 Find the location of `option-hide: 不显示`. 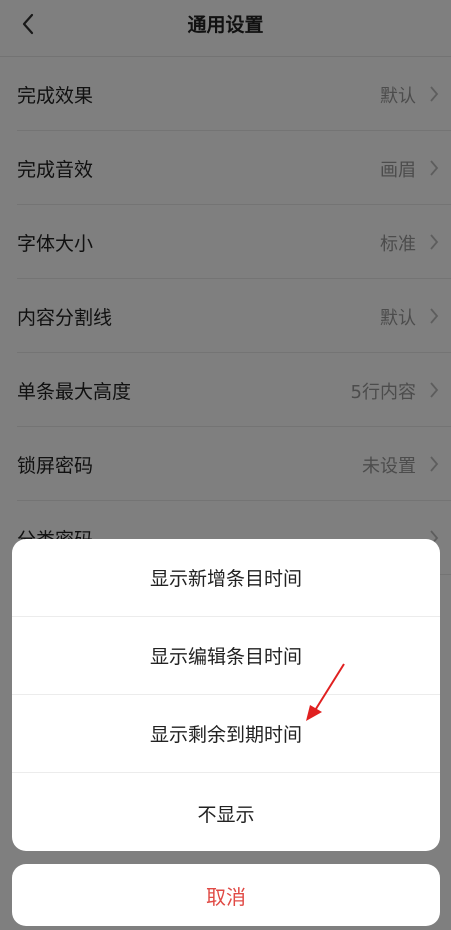

option-hide: 不显示 is located at coordinates (226, 812).